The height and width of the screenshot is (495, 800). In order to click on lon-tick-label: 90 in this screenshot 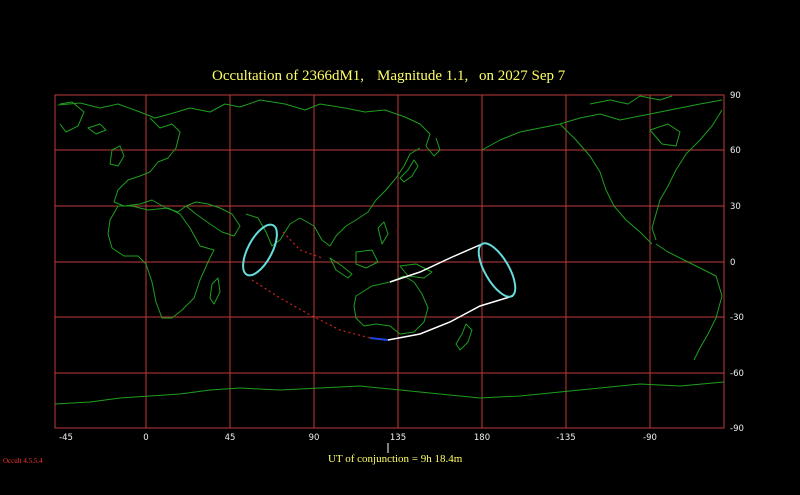, I will do `click(314, 438)`.